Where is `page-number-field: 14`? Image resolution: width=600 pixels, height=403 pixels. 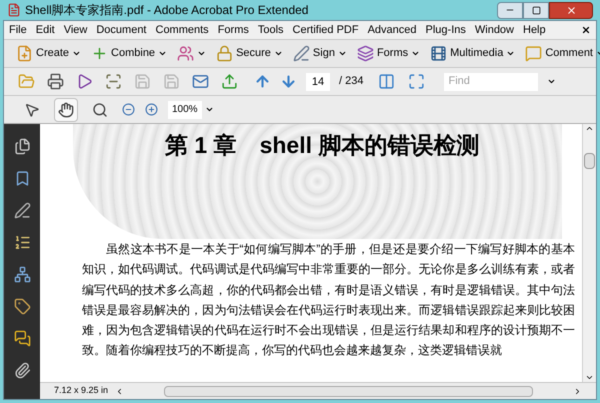 page-number-field: 14 is located at coordinates (318, 81).